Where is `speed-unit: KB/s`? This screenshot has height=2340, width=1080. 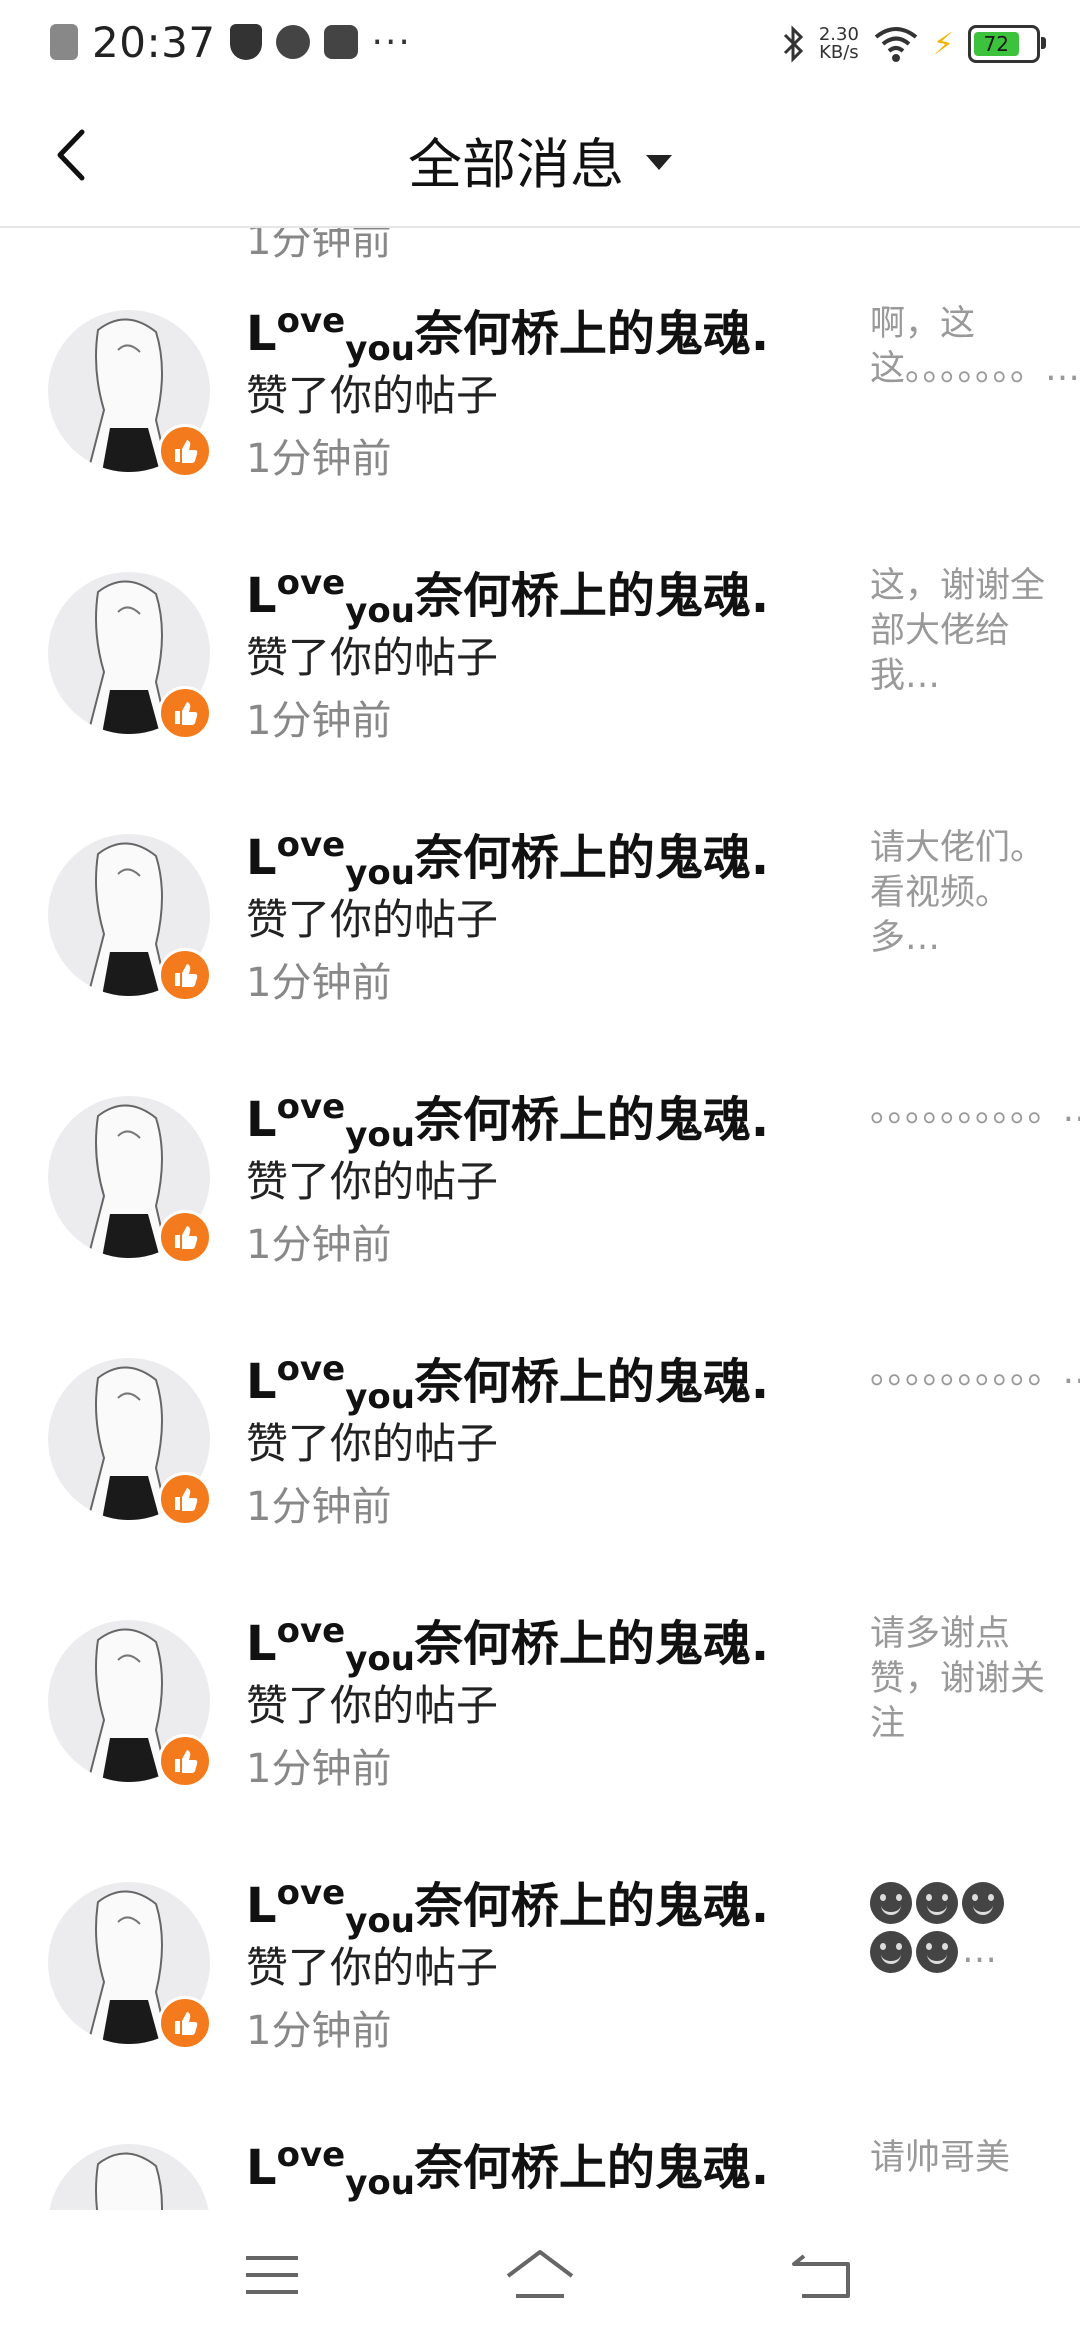
speed-unit: KB/s is located at coordinates (839, 52).